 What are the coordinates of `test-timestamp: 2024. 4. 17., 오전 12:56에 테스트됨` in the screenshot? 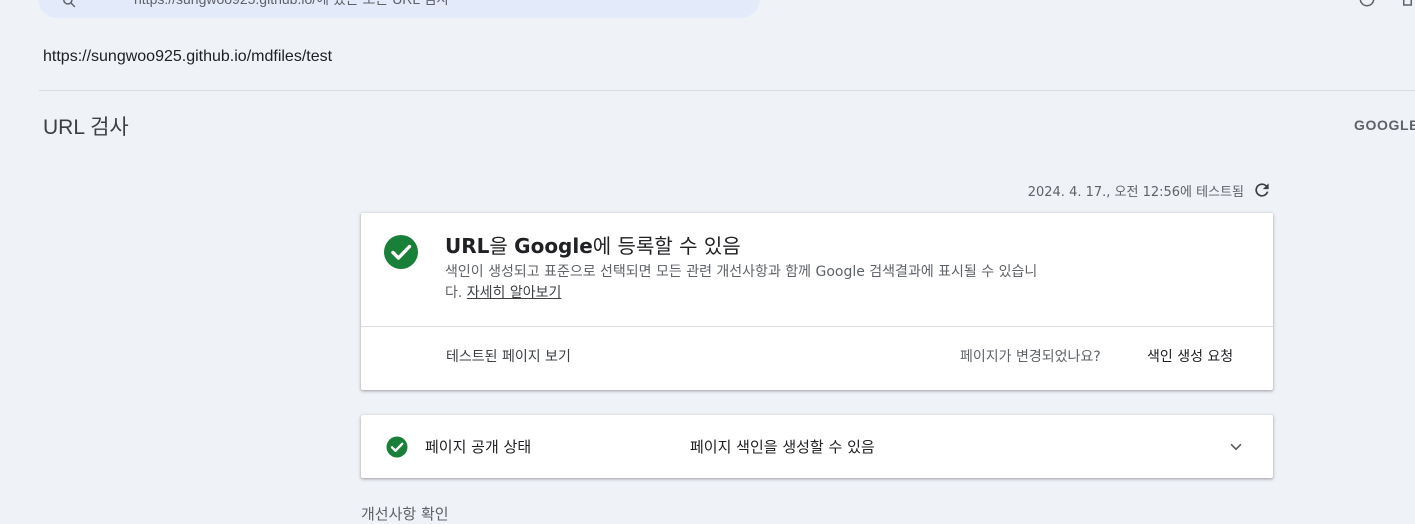 It's located at (1135, 192).